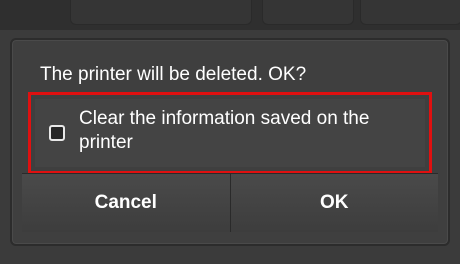 The height and width of the screenshot is (264, 460). Describe the element at coordinates (57, 133) in the screenshot. I see `clear-info-checkbox` at that location.